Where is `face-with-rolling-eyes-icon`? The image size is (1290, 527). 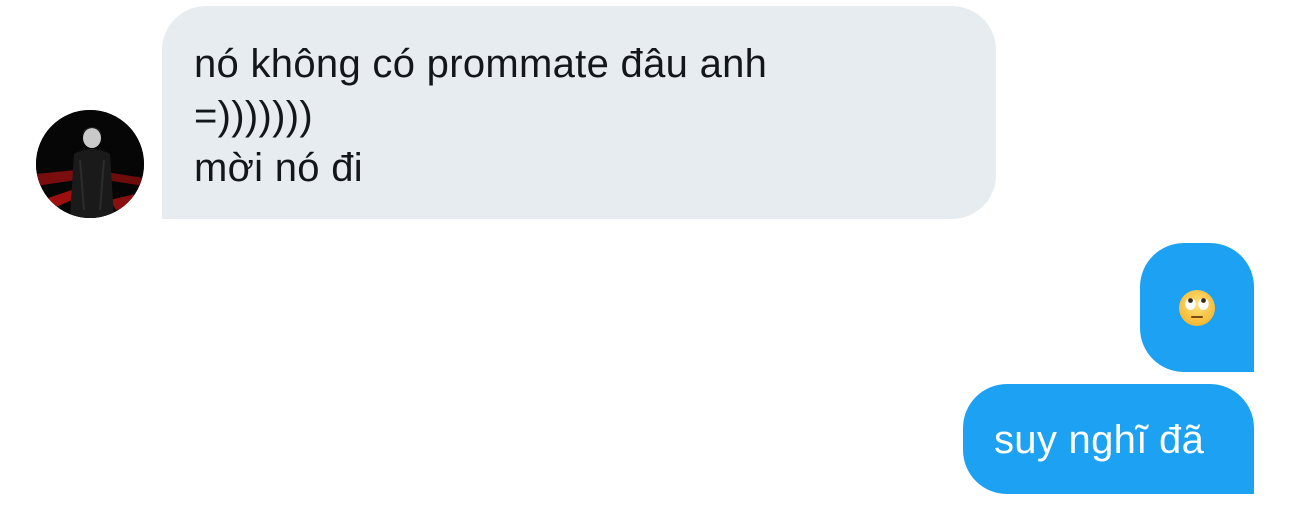 face-with-rolling-eyes-icon is located at coordinates (1197, 307).